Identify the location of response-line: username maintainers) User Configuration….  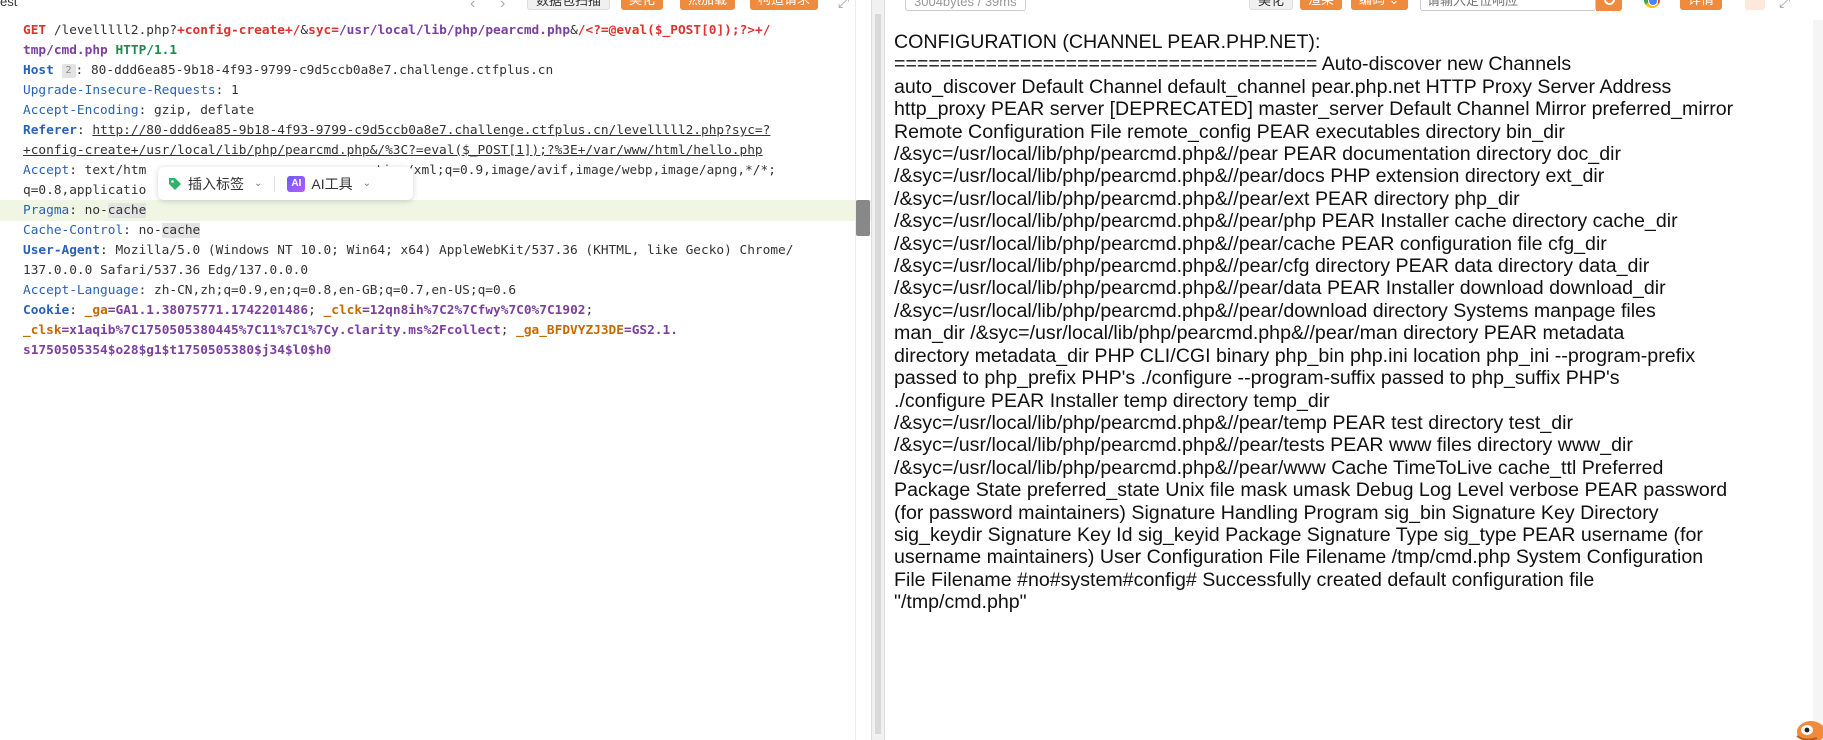
(1299, 557).